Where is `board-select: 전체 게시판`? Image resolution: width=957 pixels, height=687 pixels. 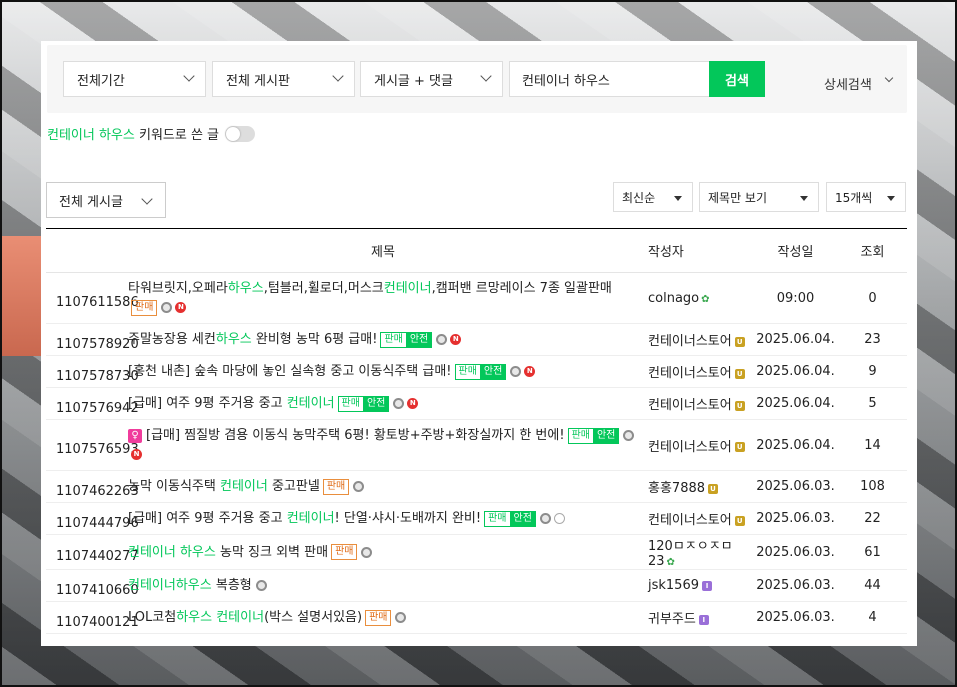 board-select: 전체 게시판 is located at coordinates (283, 79).